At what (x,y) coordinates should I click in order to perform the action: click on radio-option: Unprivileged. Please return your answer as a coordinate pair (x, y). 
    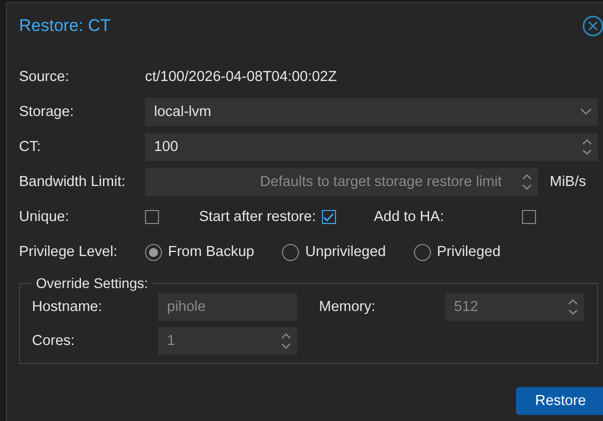
    Looking at the image, I should click on (334, 252).